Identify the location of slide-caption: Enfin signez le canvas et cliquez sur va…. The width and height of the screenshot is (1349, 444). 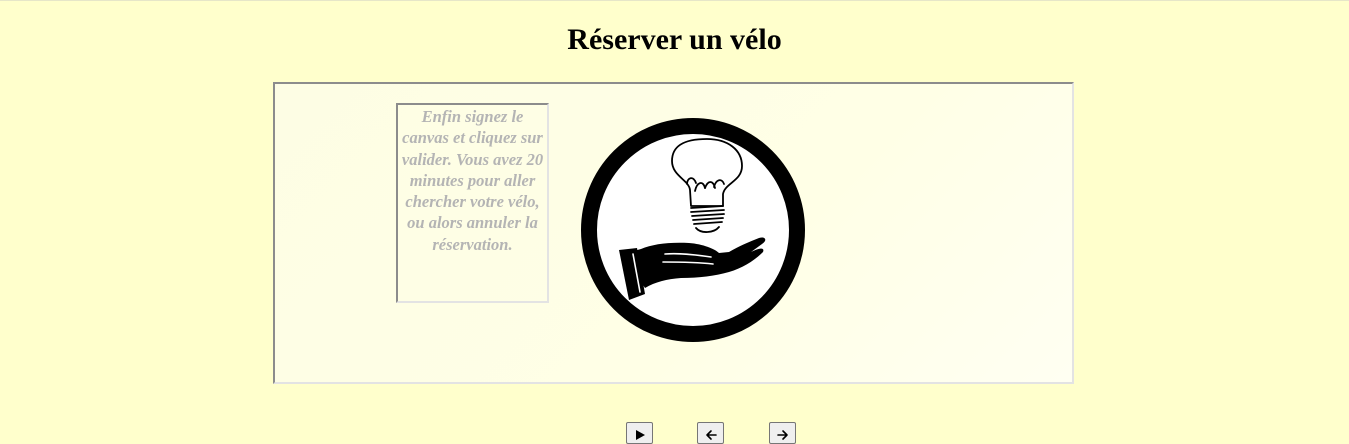
(472, 203).